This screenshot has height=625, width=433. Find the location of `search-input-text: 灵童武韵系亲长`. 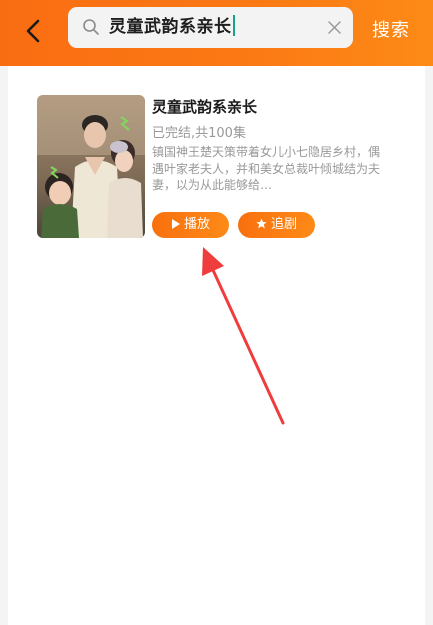

search-input-text: 灵童武韵系亲长 is located at coordinates (170, 27).